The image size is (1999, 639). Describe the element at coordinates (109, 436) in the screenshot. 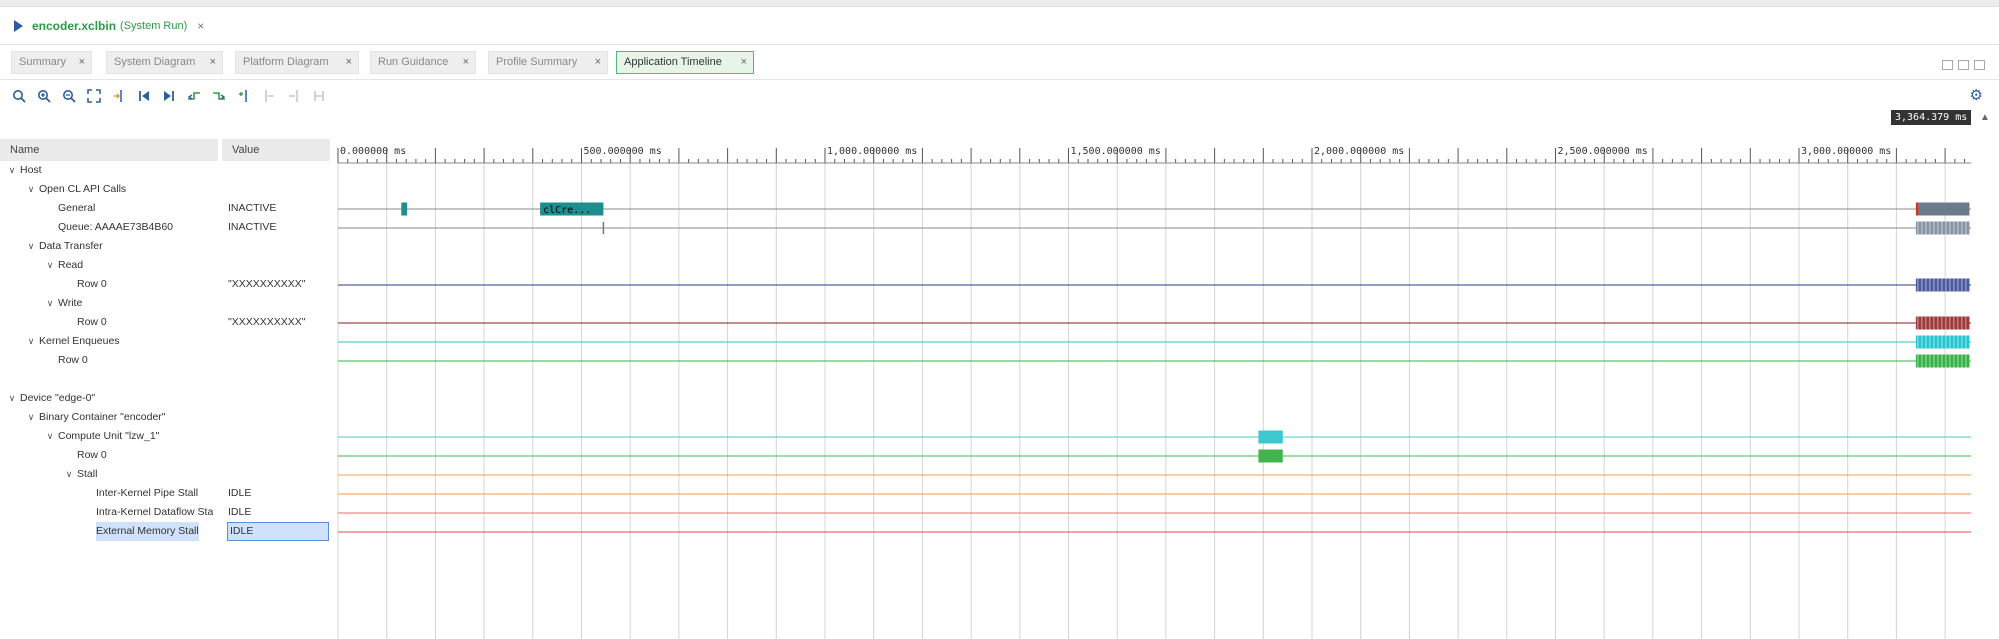

I see `signal-name: Compute Unit "lzw_1"` at that location.